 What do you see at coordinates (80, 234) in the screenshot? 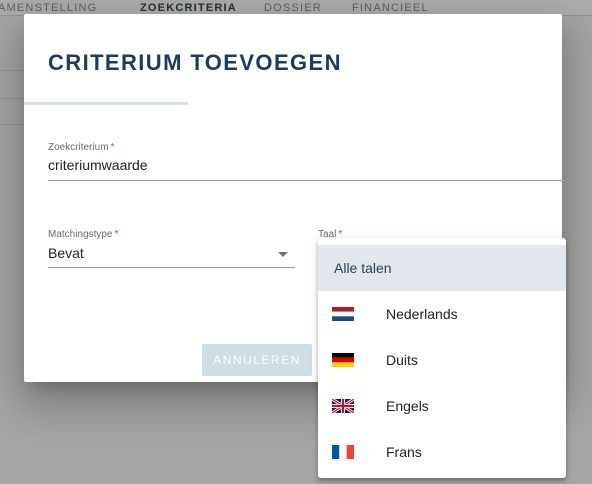
I see `matchingstype-label-text: Matchingstype` at bounding box center [80, 234].